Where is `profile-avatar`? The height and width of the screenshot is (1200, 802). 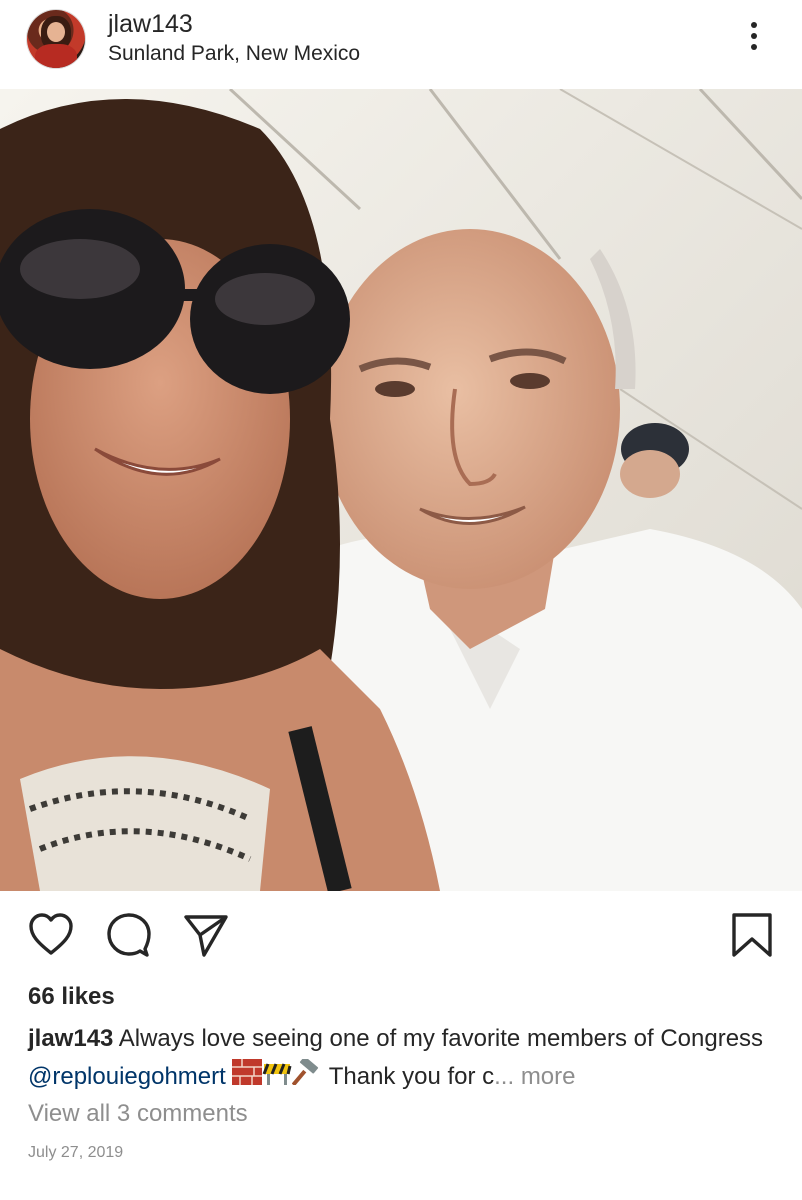 profile-avatar is located at coordinates (56, 39).